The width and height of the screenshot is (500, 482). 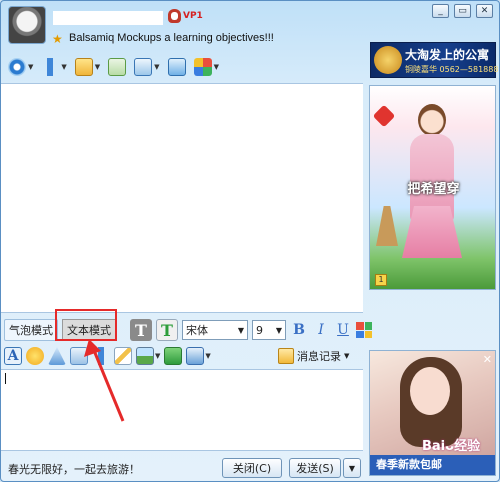 What do you see at coordinates (259, 330) in the screenshot?
I see `font-size-value: 9` at bounding box center [259, 330].